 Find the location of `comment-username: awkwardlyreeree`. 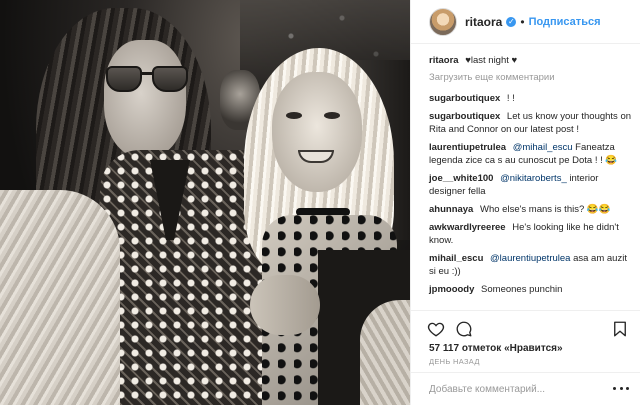

comment-username: awkwardlyreeree is located at coordinates (468, 227).